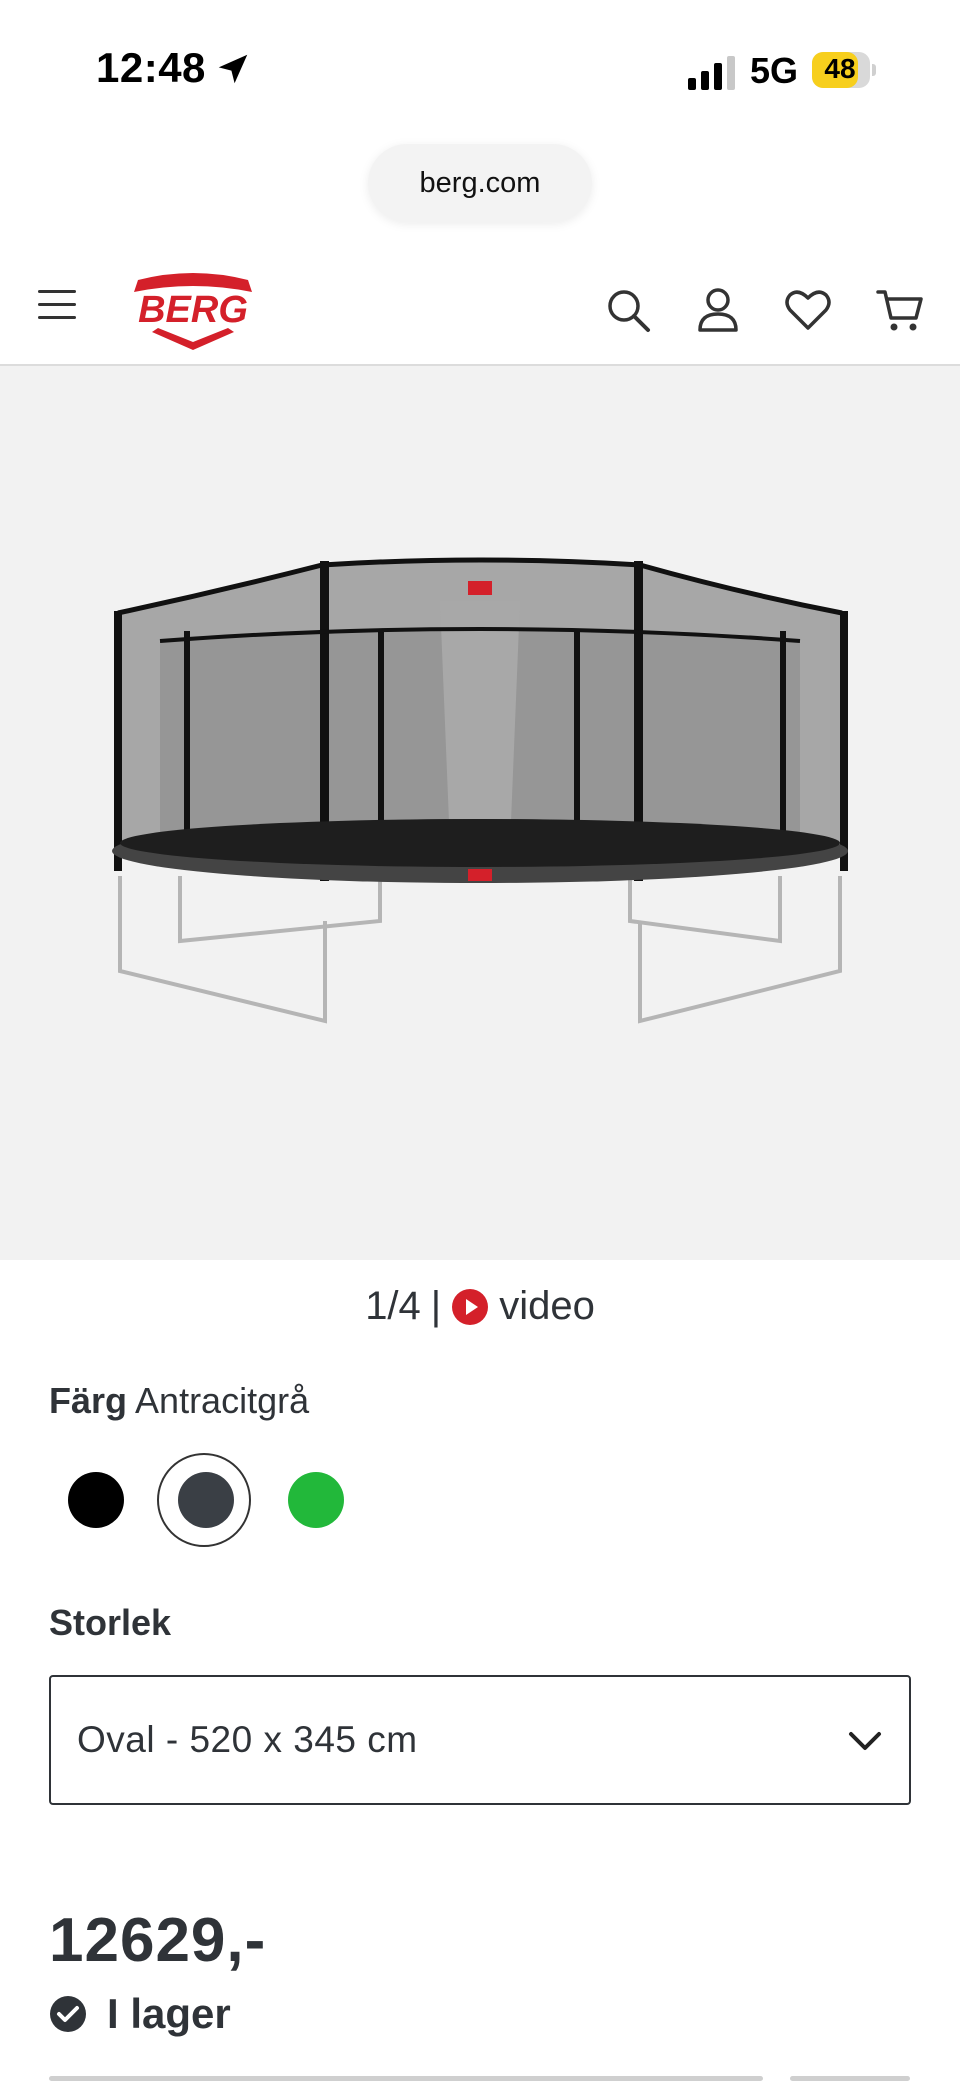 The height and width of the screenshot is (2081, 960). Describe the element at coordinates (233, 69) in the screenshot. I see `location-arrow-icon` at that location.